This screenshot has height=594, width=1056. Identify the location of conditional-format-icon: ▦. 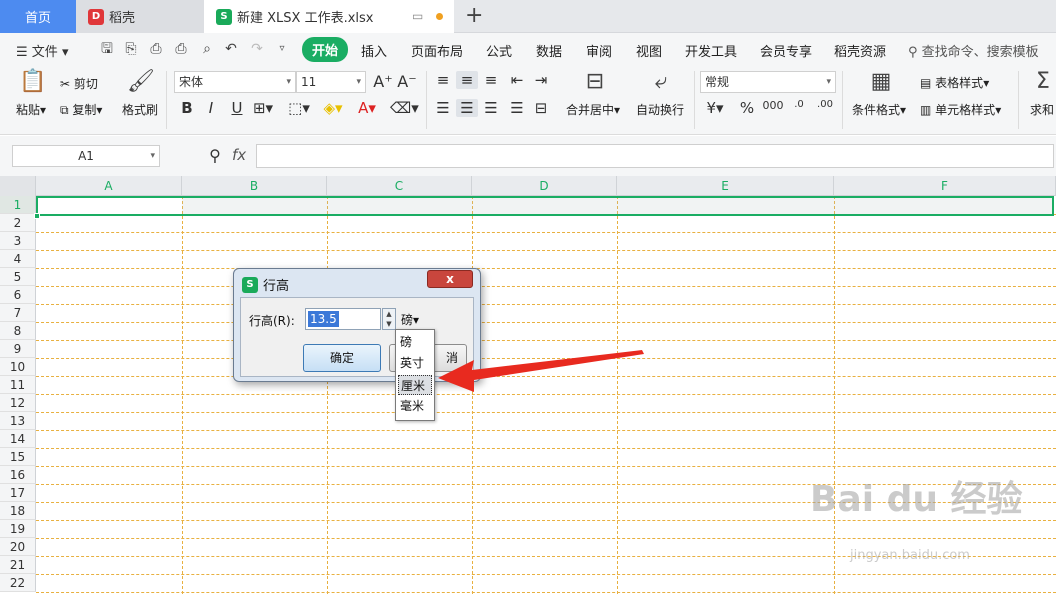
(881, 81).